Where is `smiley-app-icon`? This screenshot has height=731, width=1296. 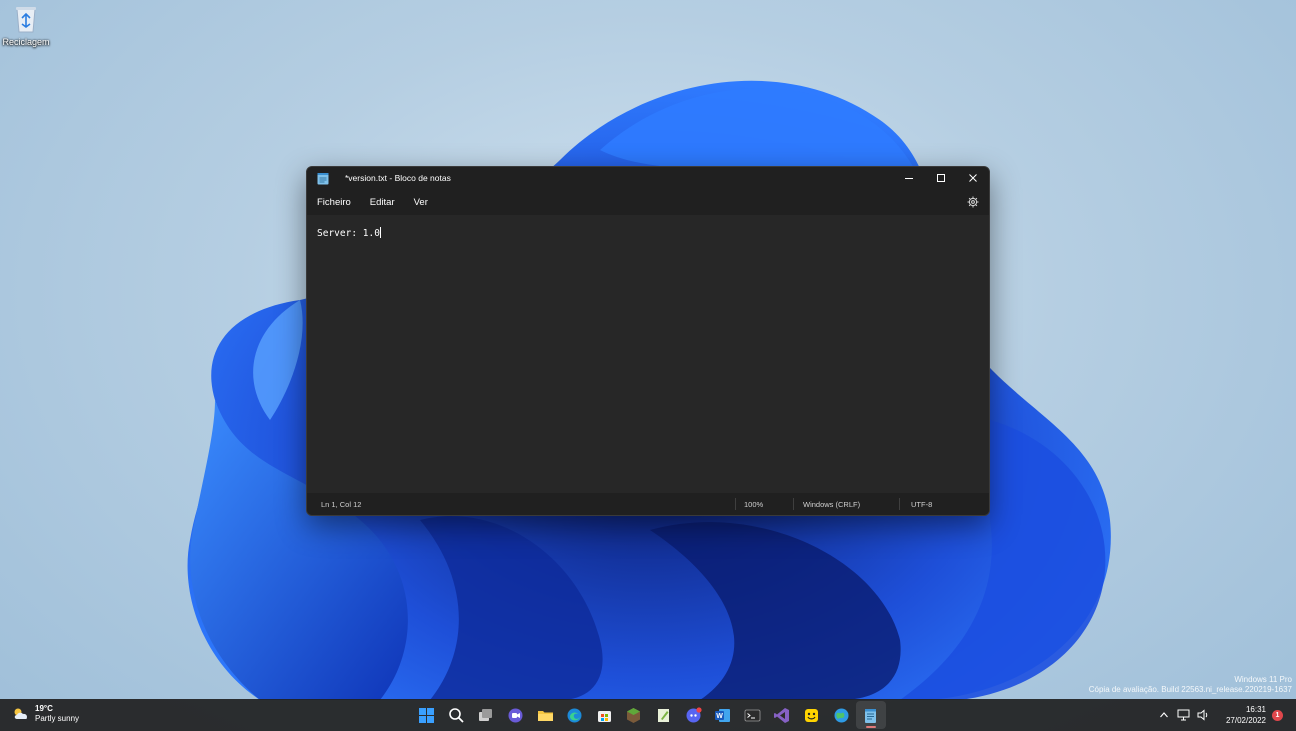
smiley-app-icon is located at coordinates (812, 715).